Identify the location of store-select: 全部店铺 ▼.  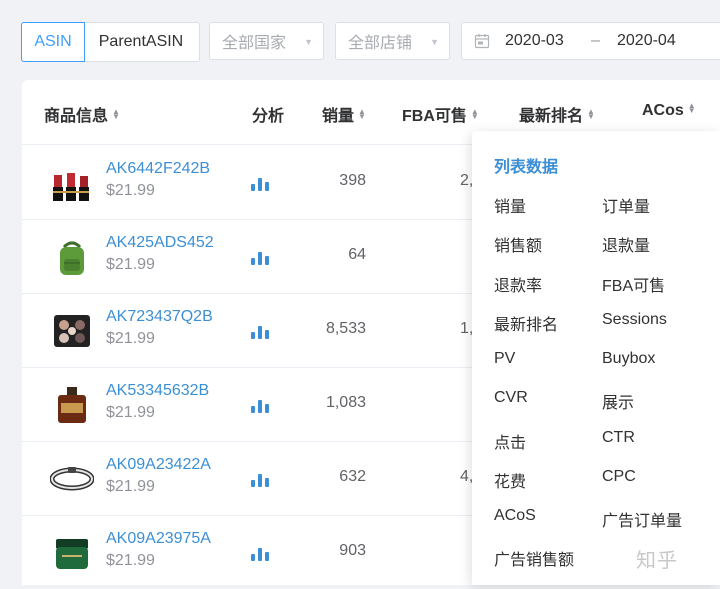
(392, 41).